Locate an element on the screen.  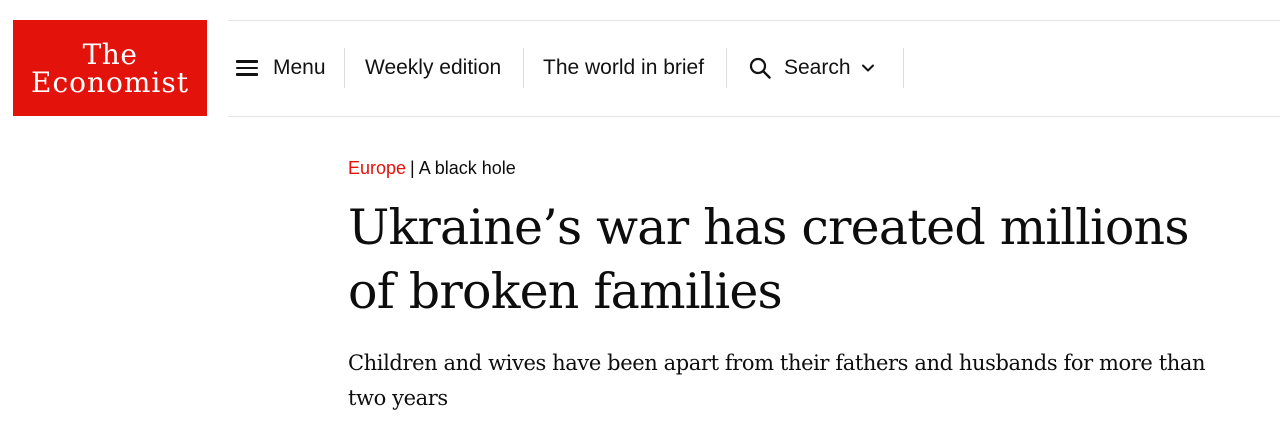
weekly-edition-link: Weekly edition is located at coordinates (433, 68).